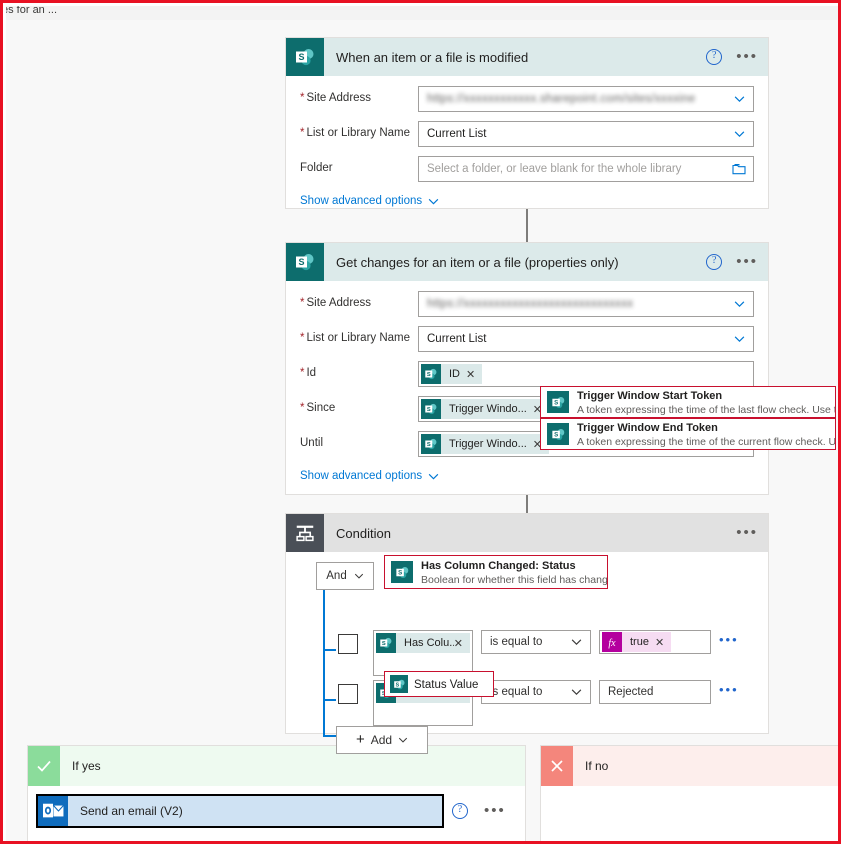  I want to click on condition-operator-dropdown: And, so click(345, 576).